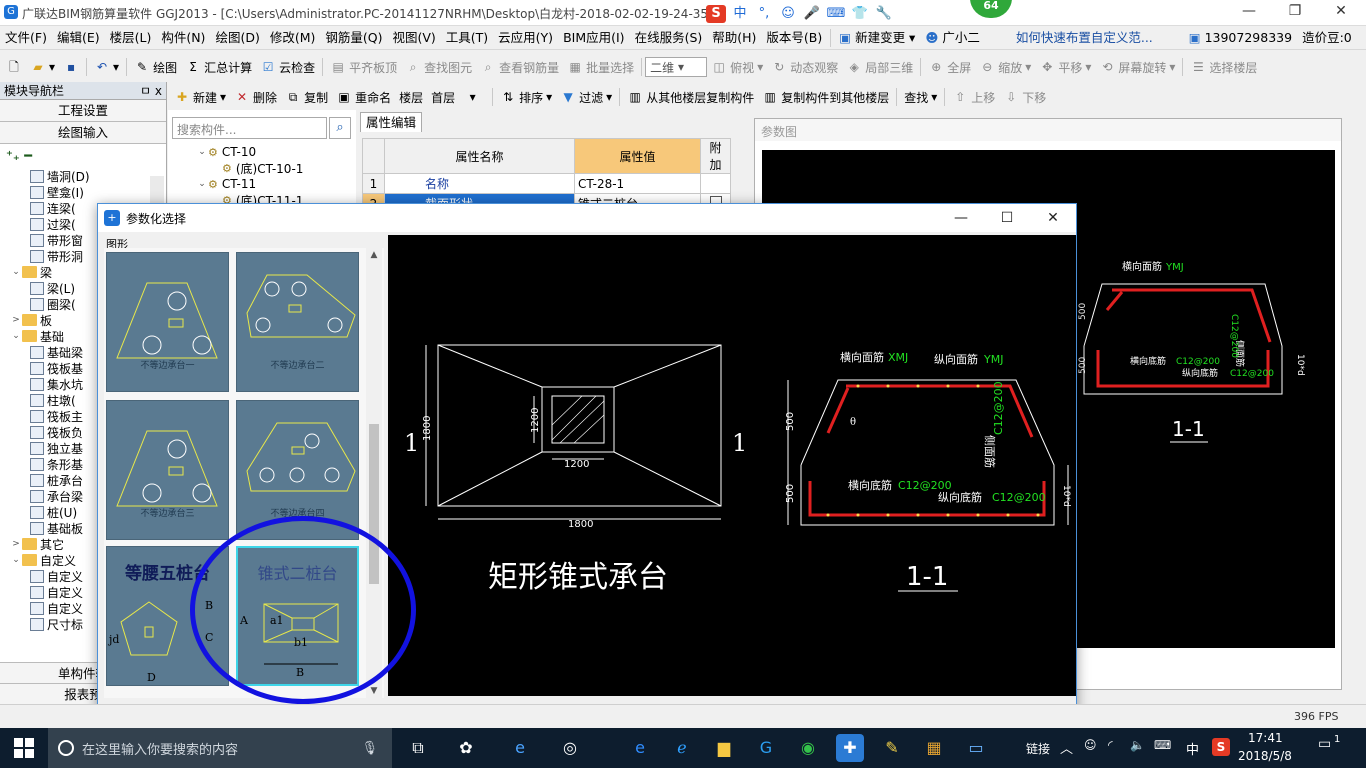 The height and width of the screenshot is (768, 1366). I want to click on price-bean-label: 造价豆:0, so click(1327, 38).